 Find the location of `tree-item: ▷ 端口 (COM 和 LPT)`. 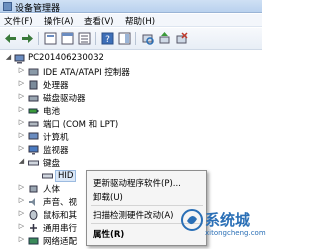

tree-item: ▷ 端口 (COM 和 LPT) is located at coordinates (131, 124).